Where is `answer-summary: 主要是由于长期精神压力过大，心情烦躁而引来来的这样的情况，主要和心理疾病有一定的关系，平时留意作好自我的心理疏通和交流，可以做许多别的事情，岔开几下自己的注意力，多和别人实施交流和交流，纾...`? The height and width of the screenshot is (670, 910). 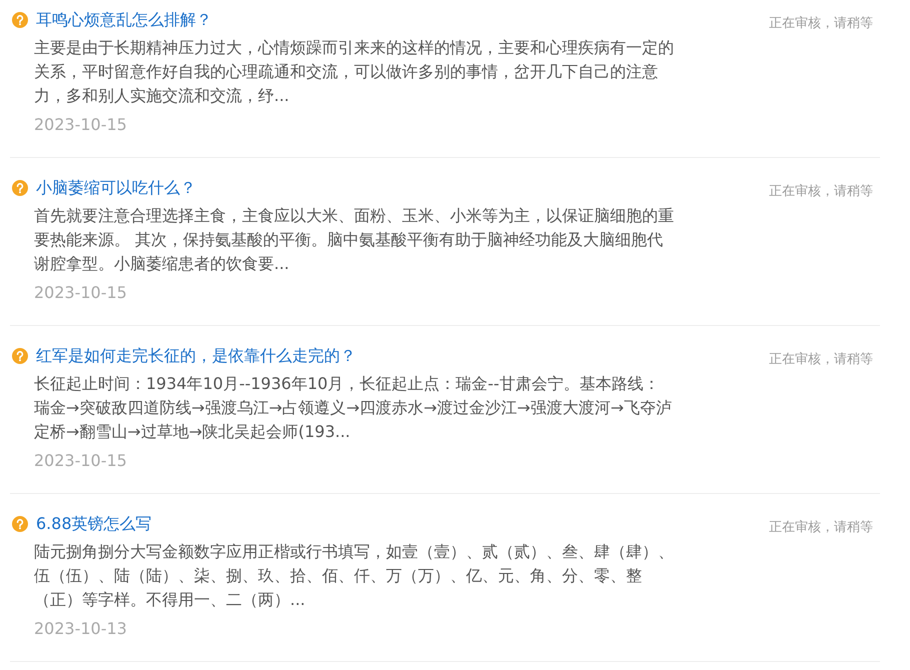 answer-summary: 主要是由于长期精神压力过大，心情烦躁而引来来的这样的情况，主要和心理疾病有一定的关系，平时留意作好自我的心理疏通和交流，可以做许多别的事情，岔开几下自己的注意力，多和别人实施交流和交流，纾... is located at coordinates (354, 72).